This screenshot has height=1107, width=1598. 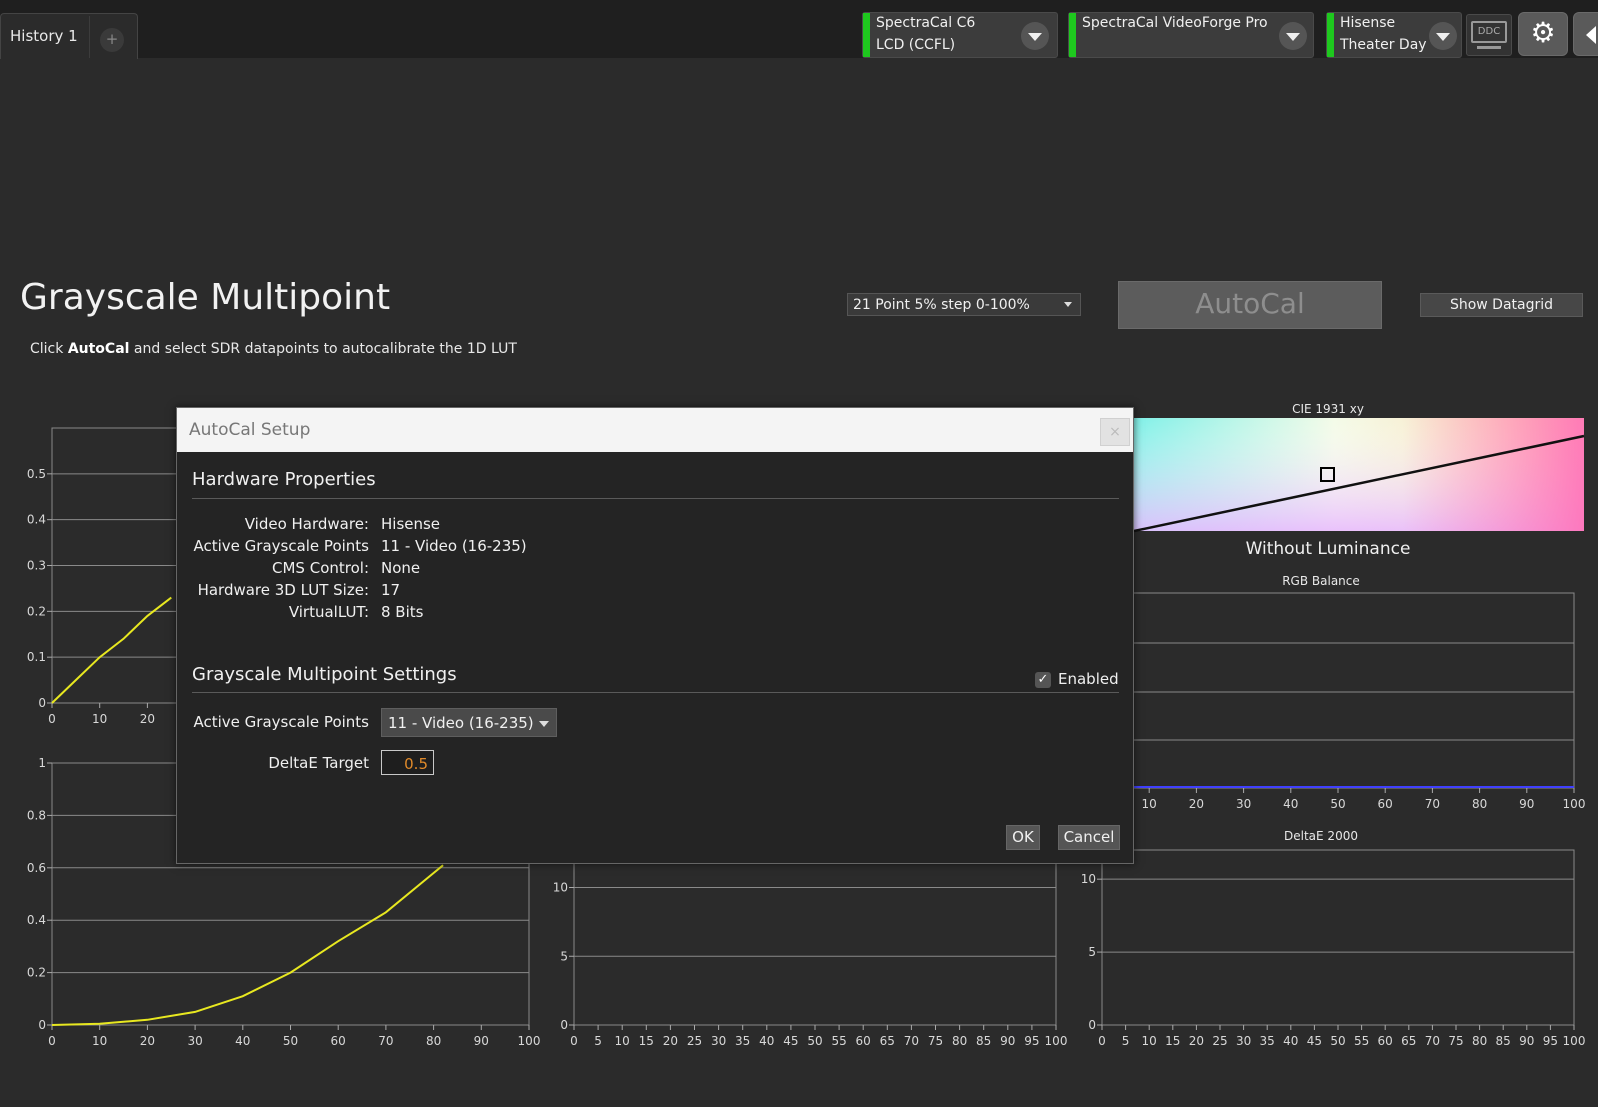 I want to click on ok-button: OK, so click(x=1023, y=837).